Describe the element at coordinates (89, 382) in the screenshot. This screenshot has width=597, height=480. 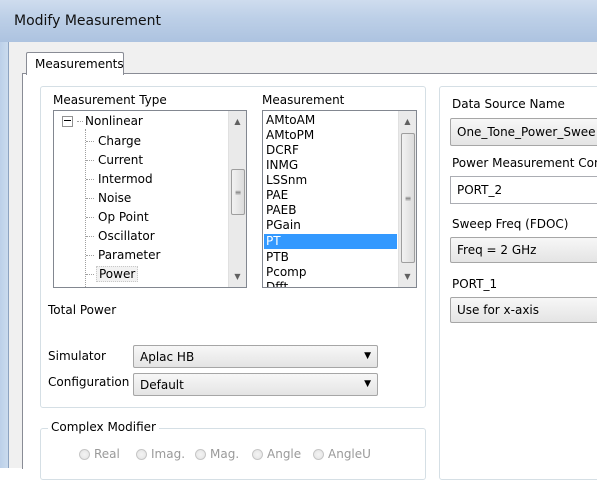
I see `configuration-label: Configuration` at that location.